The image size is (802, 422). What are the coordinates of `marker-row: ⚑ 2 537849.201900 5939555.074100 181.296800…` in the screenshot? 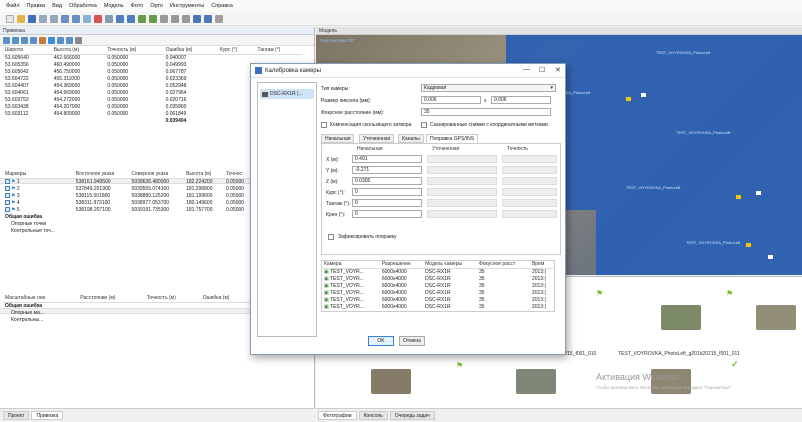 It's located at (128, 189).